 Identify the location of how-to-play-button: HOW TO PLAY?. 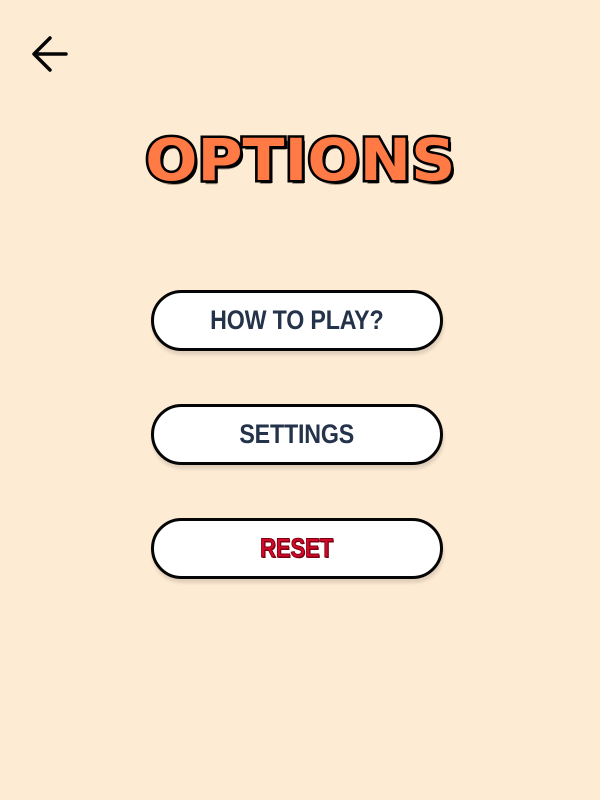
(297, 320).